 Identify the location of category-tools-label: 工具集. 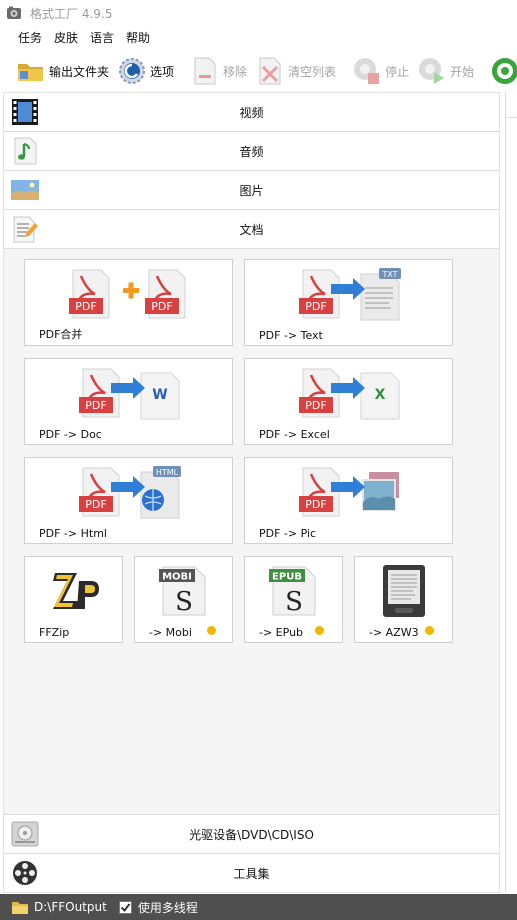
(251, 873).